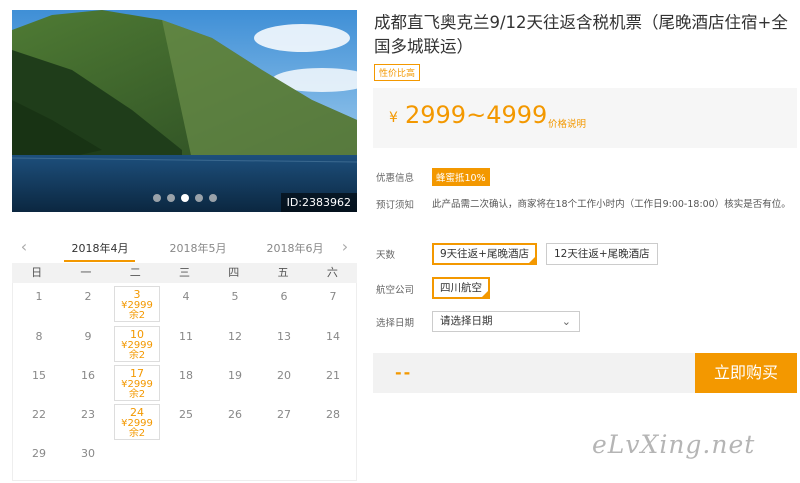 The width and height of the screenshot is (800, 483). What do you see at coordinates (235, 304) in the screenshot?
I see `calendar-day: 5` at bounding box center [235, 304].